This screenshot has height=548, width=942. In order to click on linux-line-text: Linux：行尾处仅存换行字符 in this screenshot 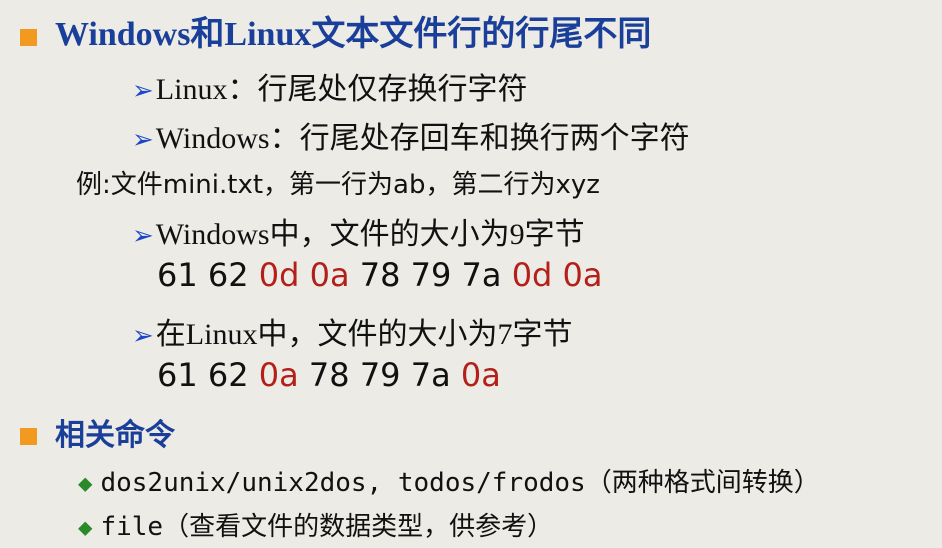, I will do `click(341, 89)`.